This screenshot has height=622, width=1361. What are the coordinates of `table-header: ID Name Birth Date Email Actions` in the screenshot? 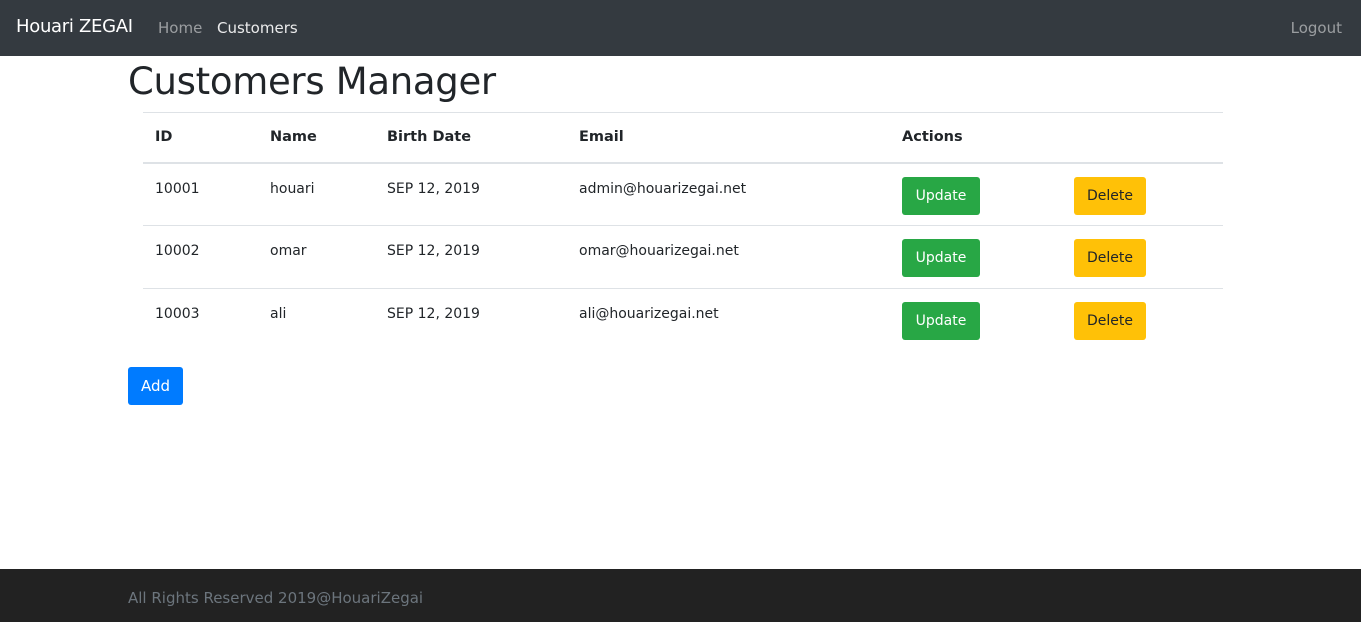 It's located at (683, 137).